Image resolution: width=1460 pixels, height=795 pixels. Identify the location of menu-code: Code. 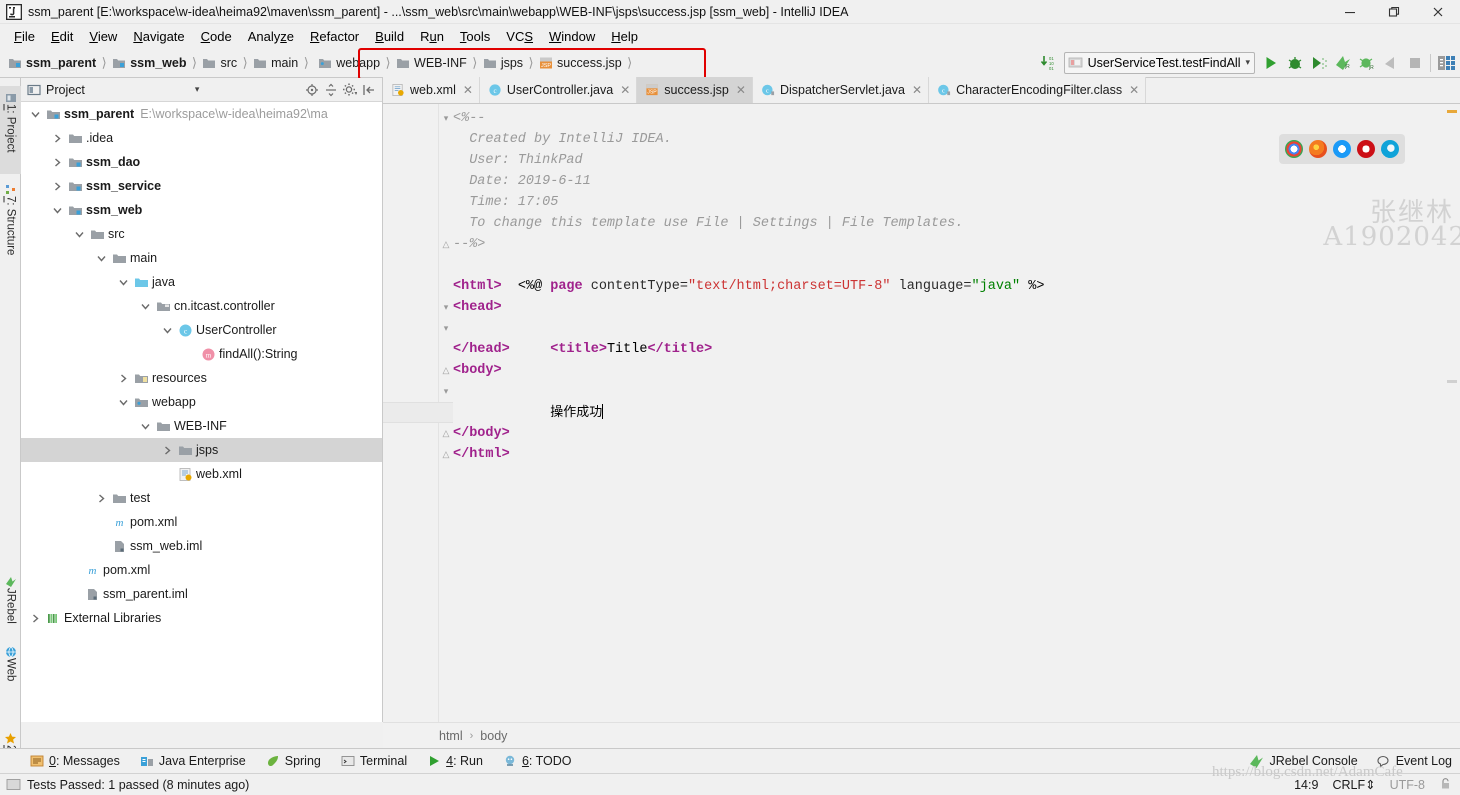
(216, 36).